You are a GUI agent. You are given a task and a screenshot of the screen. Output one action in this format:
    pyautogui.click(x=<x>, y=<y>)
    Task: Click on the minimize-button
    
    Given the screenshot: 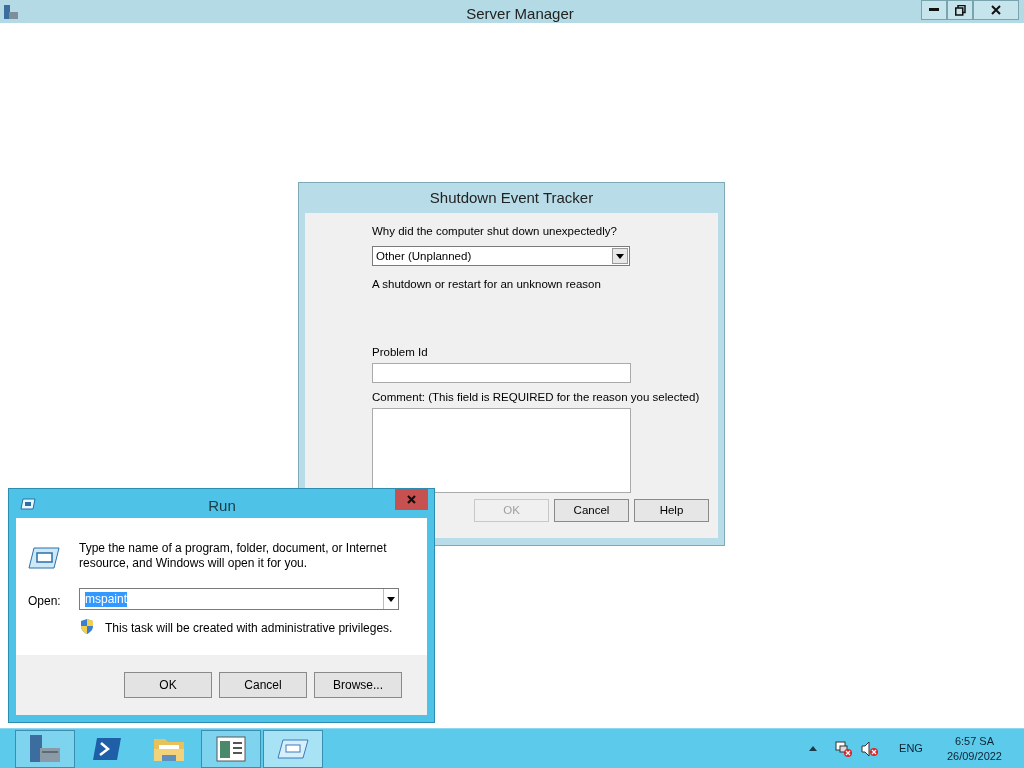 What is the action you would take?
    pyautogui.click(x=934, y=10)
    